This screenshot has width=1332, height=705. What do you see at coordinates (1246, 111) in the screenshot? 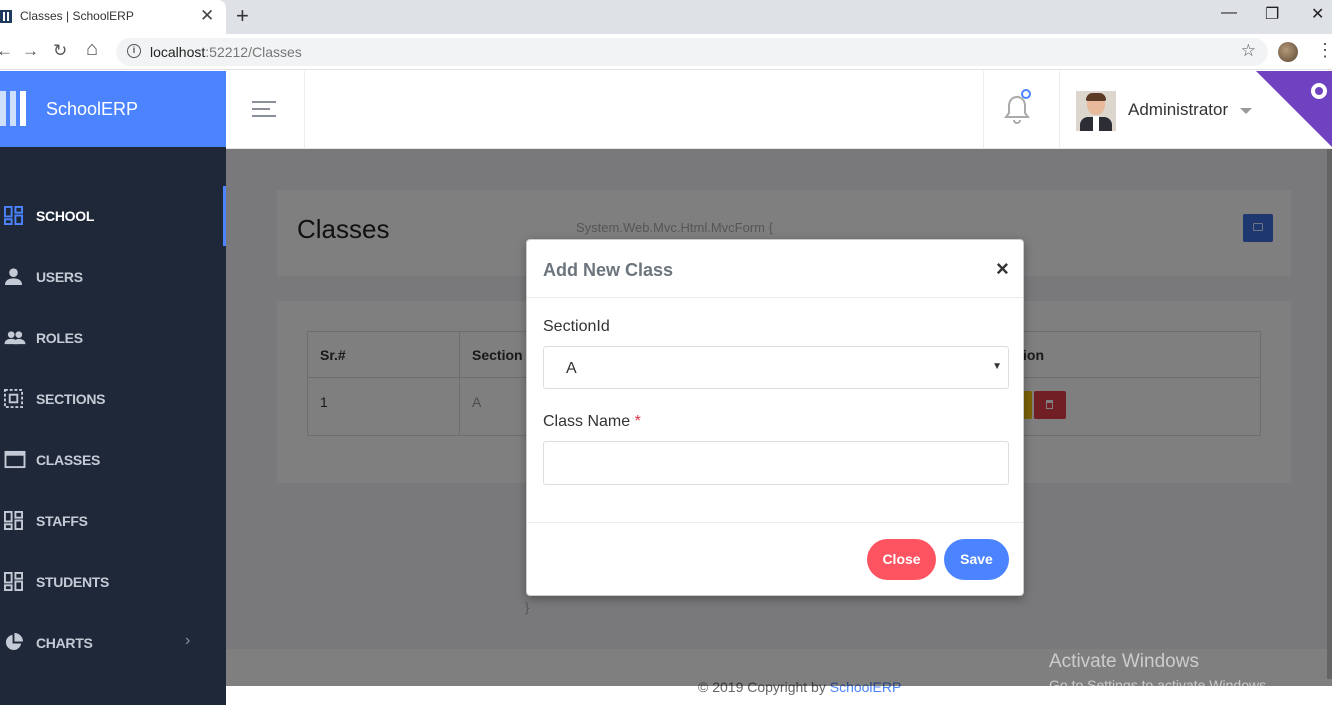
I see `caret-down-icon` at bounding box center [1246, 111].